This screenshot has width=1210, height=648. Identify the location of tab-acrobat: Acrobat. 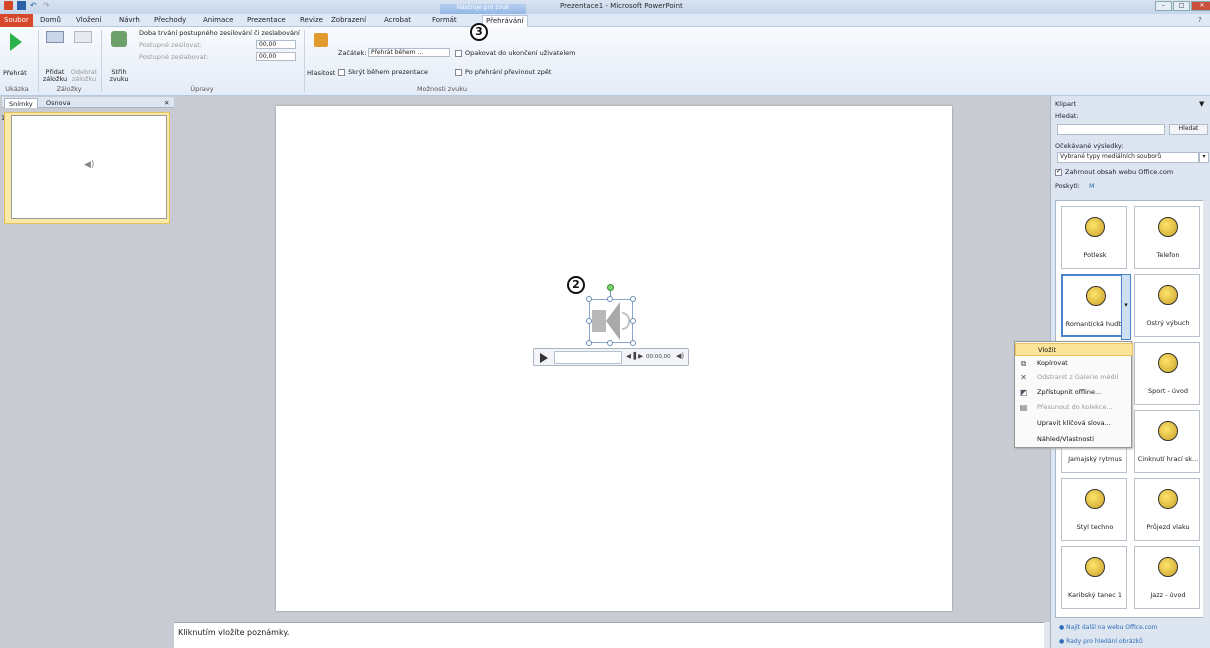
(397, 21).